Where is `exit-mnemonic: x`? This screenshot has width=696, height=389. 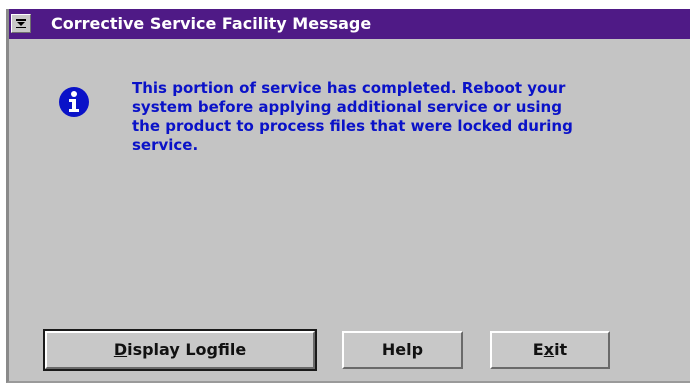
exit-mnemonic: x is located at coordinates (549, 349).